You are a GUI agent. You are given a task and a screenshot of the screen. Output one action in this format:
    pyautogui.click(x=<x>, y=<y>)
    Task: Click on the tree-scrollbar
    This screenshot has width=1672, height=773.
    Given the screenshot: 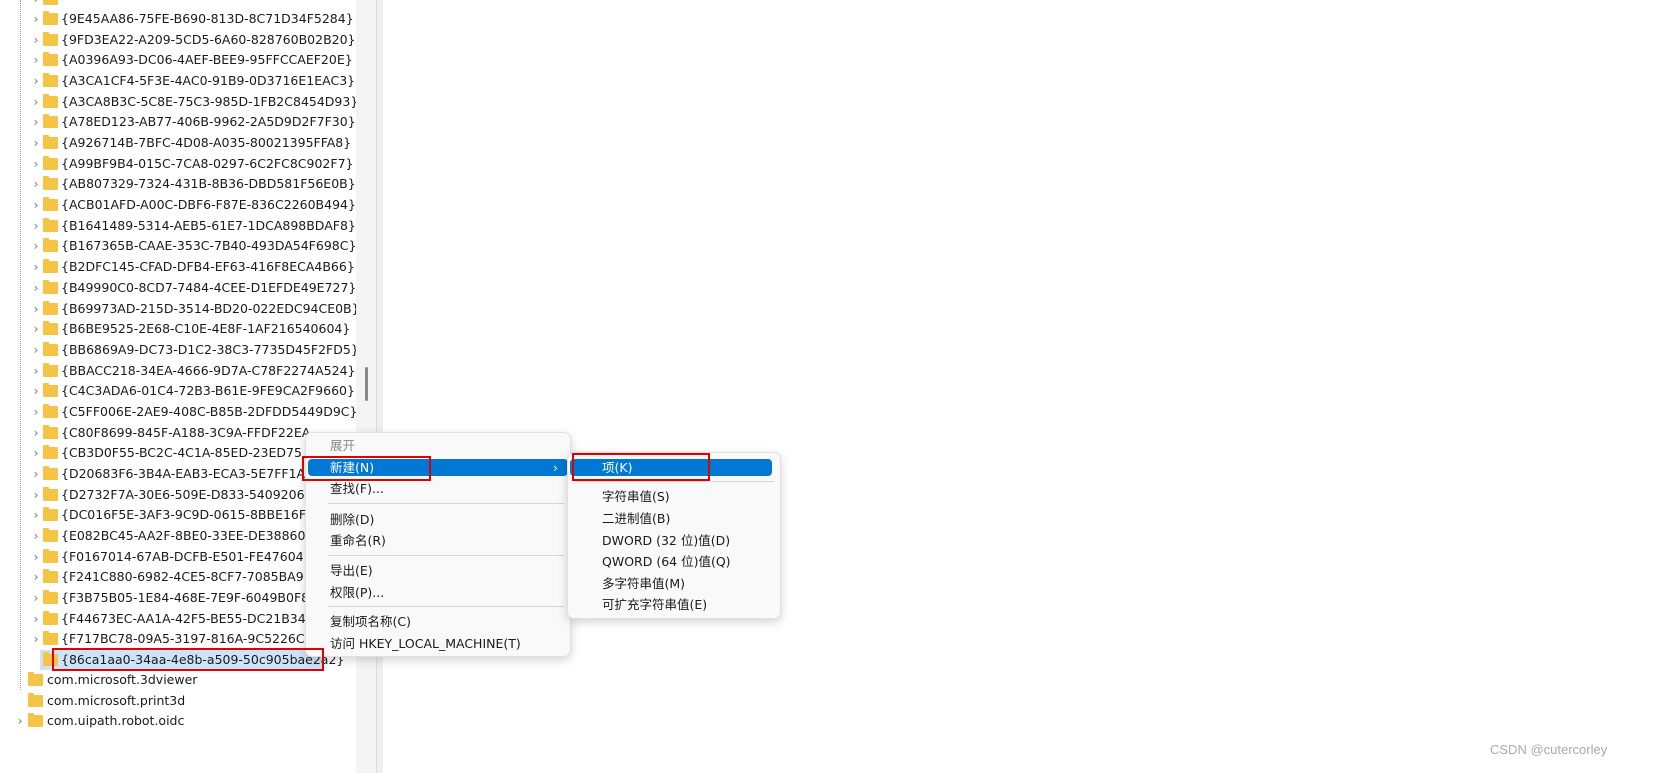 What is the action you would take?
    pyautogui.click(x=366, y=386)
    